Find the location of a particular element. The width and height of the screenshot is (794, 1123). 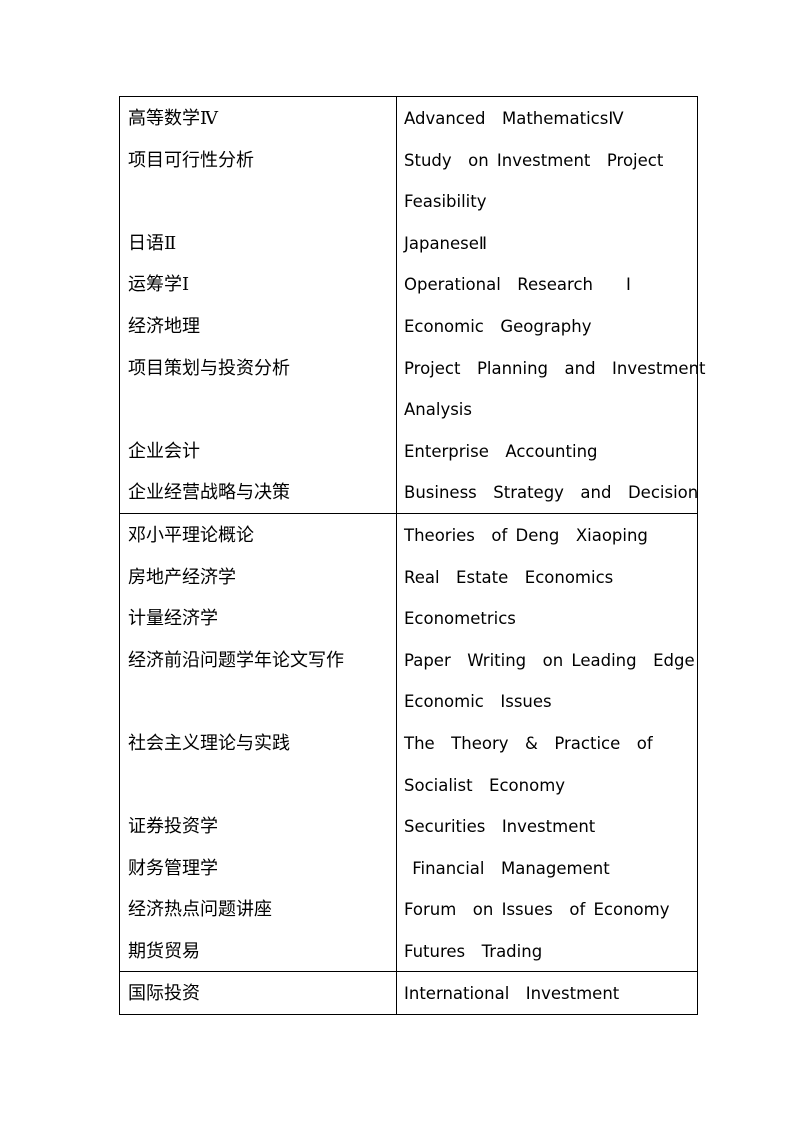

chinese-course-name: 经济热点问题讲座 is located at coordinates (200, 910).